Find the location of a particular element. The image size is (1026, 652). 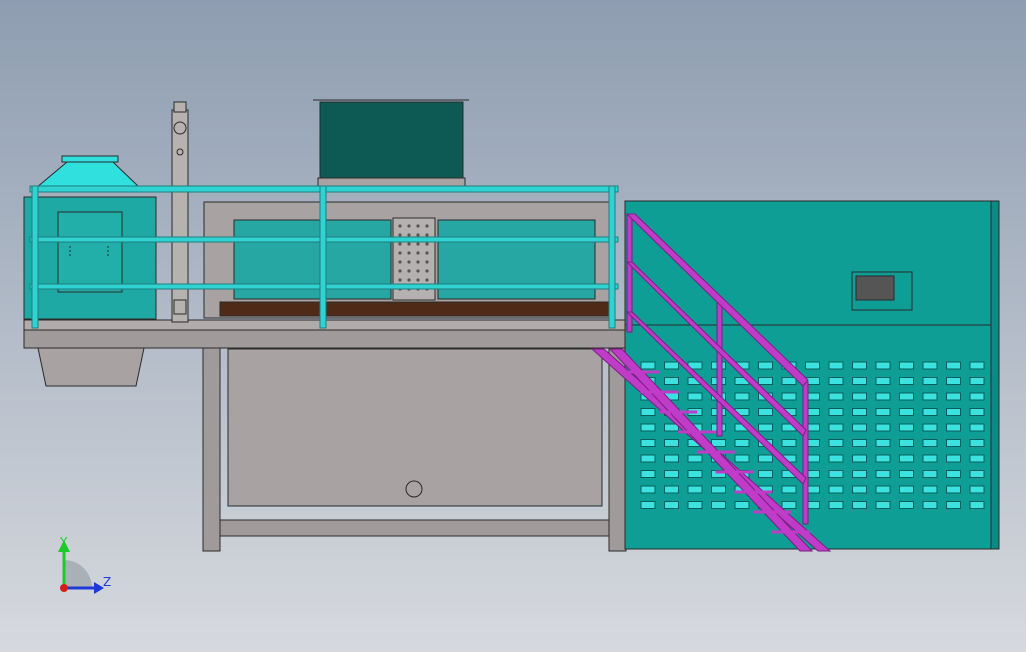

control-switch is located at coordinates (875, 288).